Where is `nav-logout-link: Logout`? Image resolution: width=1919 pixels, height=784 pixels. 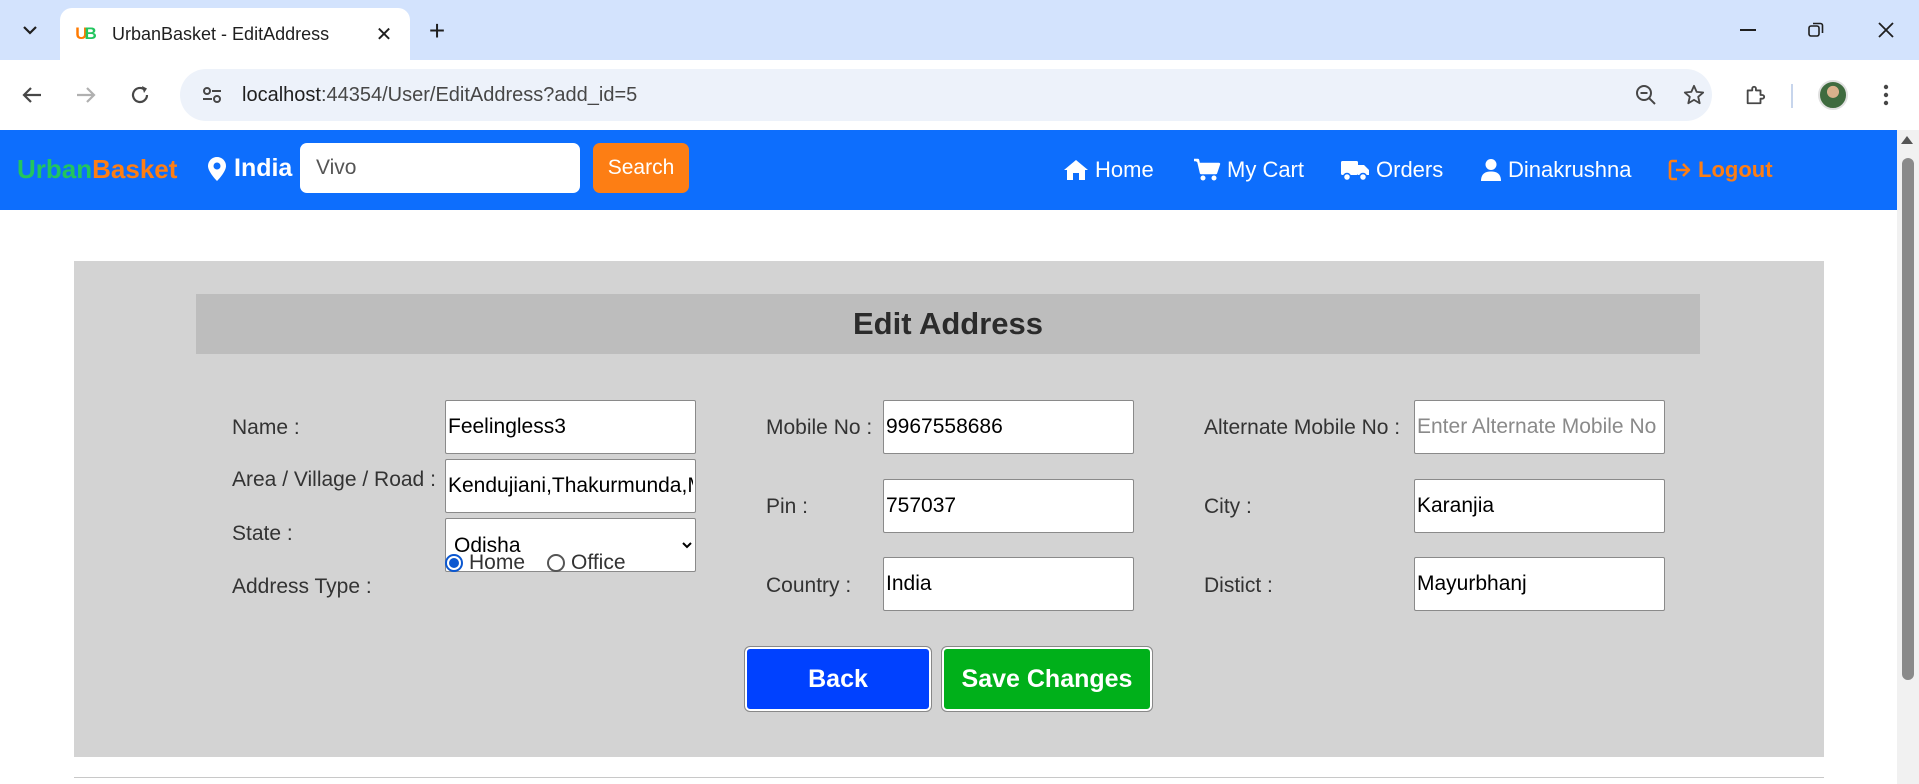 nav-logout-link: Logout is located at coordinates (1720, 170).